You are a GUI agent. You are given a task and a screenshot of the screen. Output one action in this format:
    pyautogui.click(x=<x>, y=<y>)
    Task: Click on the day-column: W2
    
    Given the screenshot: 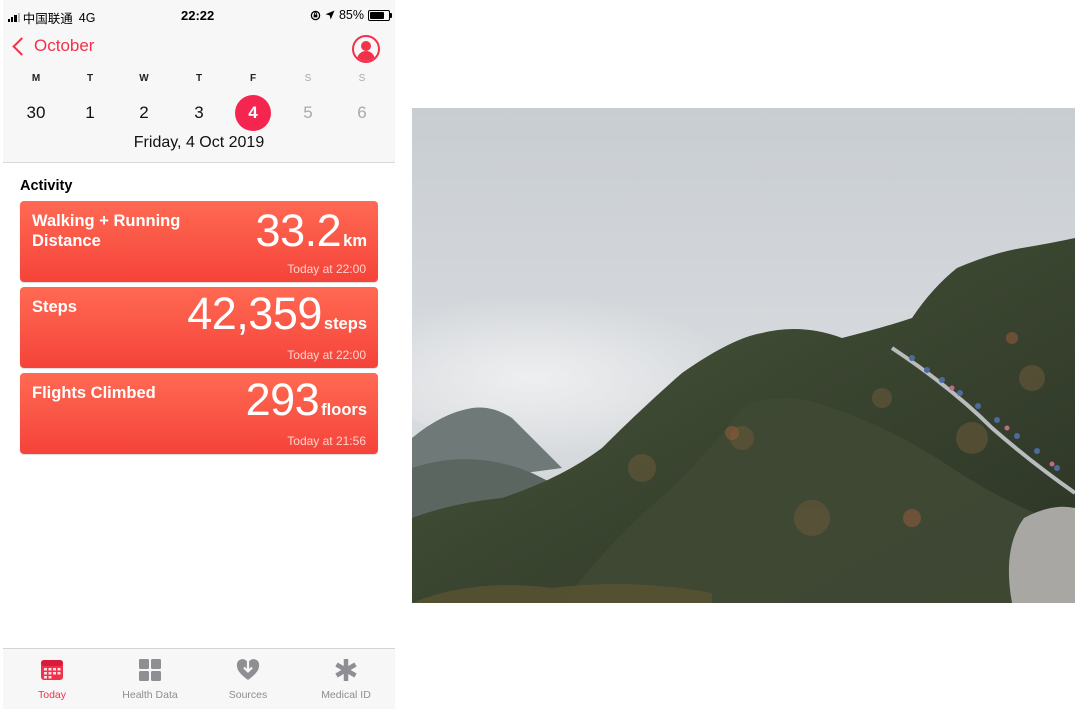 What is the action you would take?
    pyautogui.click(x=144, y=102)
    